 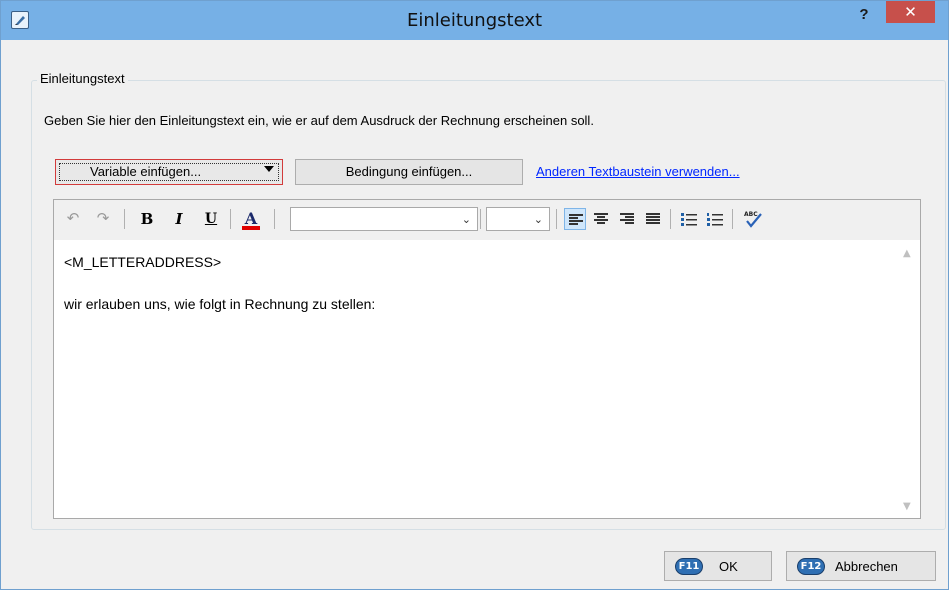 I want to click on align-center-icon, so click(x=601, y=219).